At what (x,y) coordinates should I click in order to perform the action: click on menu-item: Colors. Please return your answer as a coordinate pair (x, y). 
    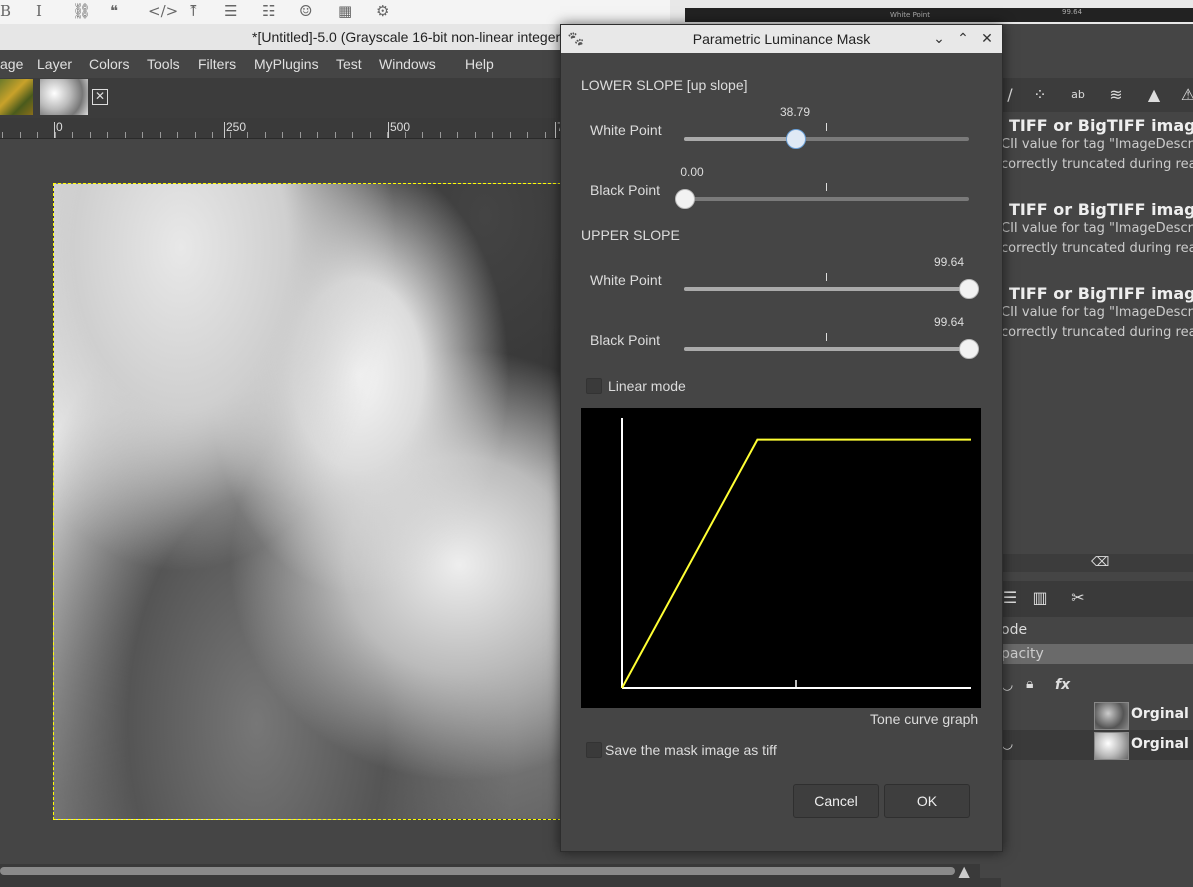
    Looking at the image, I should click on (109, 64).